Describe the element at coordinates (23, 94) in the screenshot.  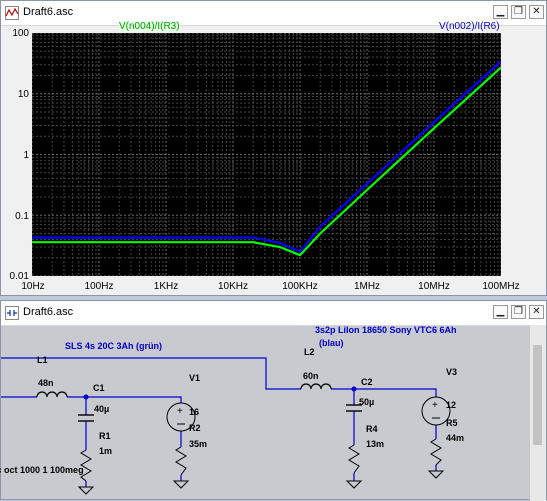
I see `y-tick-label: 10` at that location.